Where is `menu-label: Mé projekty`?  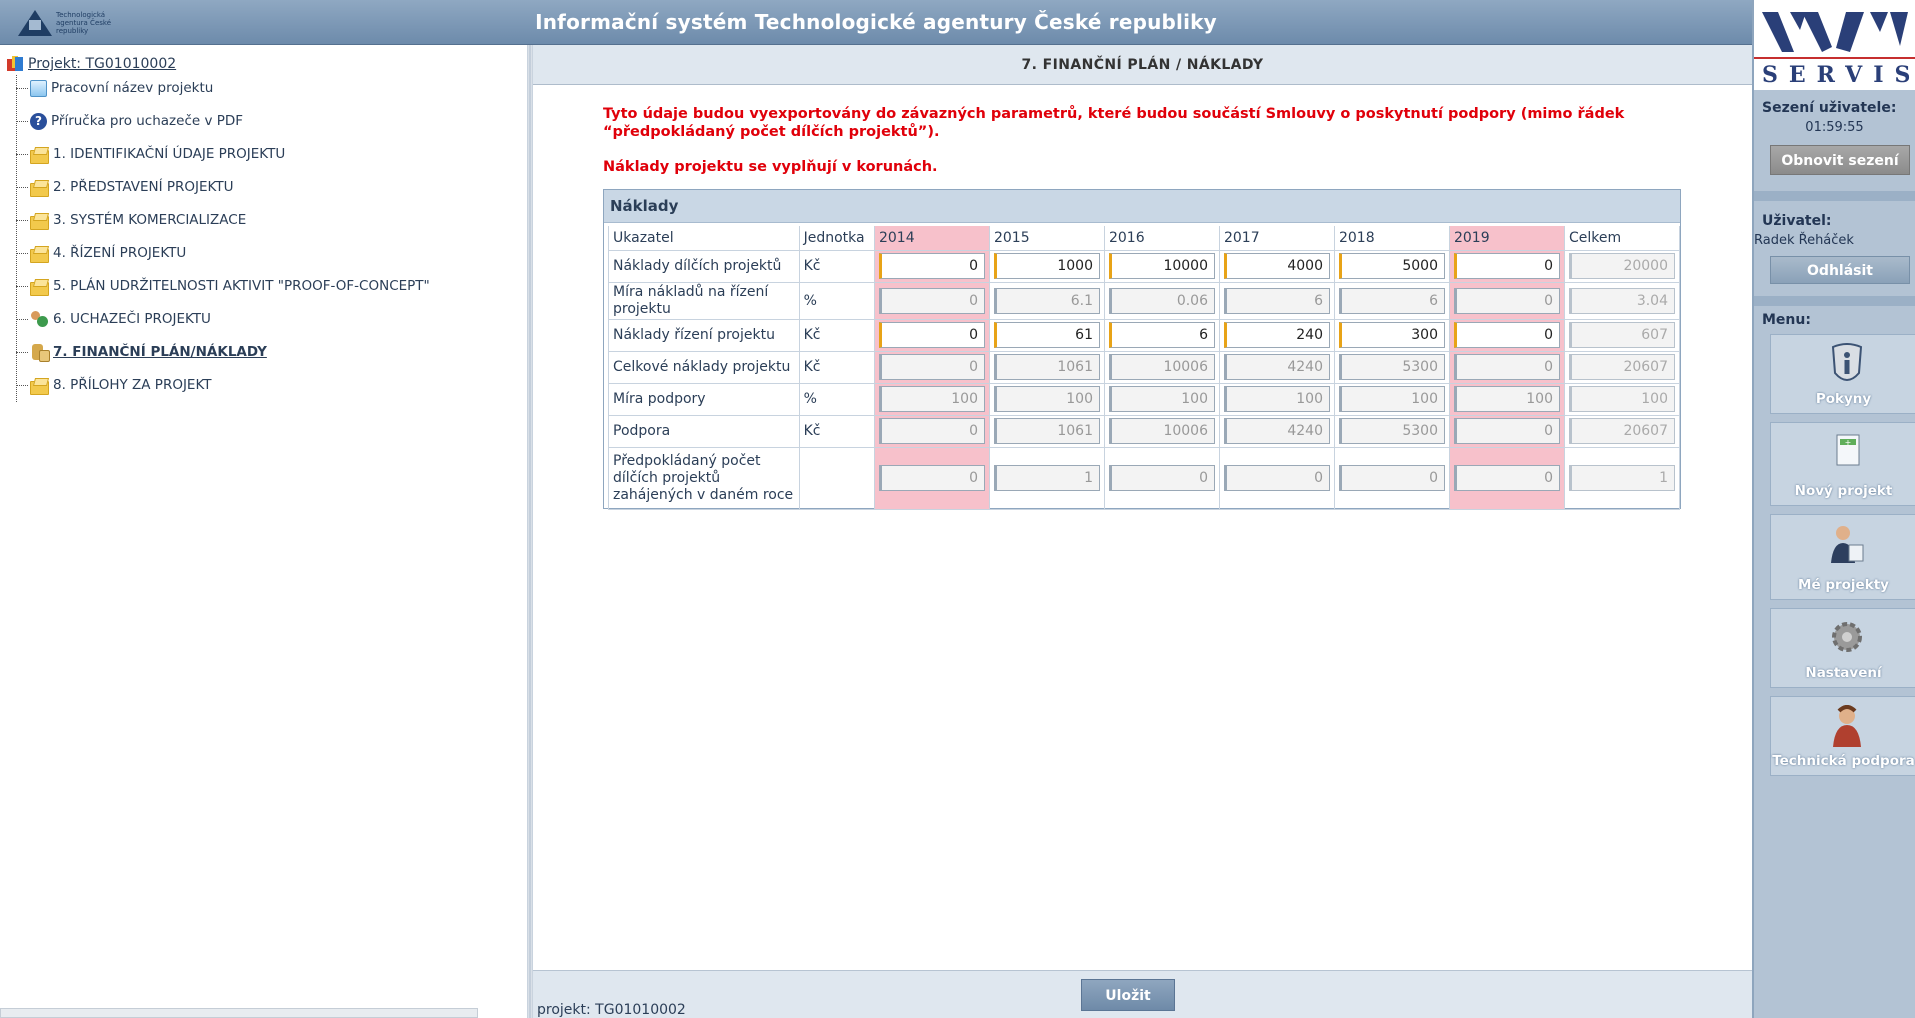
menu-label: Mé projekty is located at coordinates (1843, 585).